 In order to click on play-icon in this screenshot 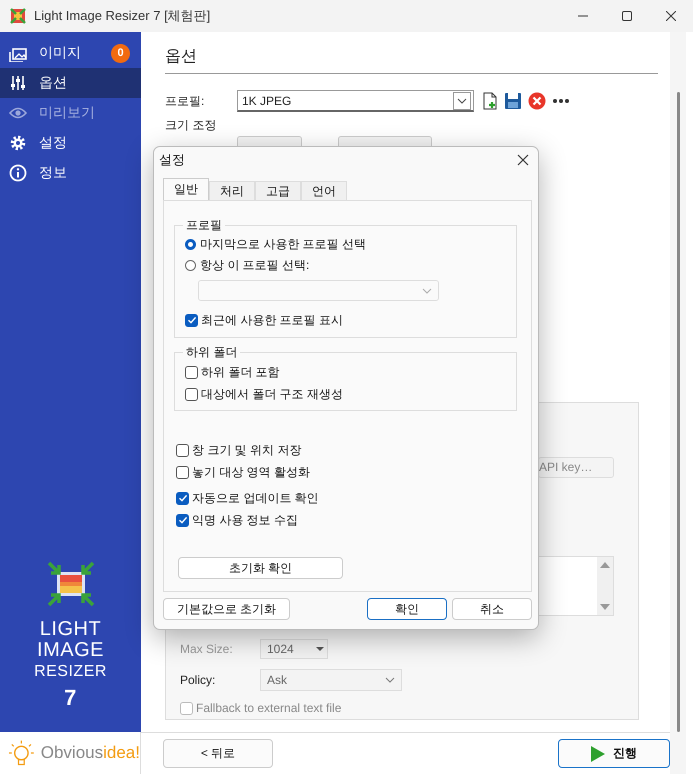, I will do `click(598, 754)`.